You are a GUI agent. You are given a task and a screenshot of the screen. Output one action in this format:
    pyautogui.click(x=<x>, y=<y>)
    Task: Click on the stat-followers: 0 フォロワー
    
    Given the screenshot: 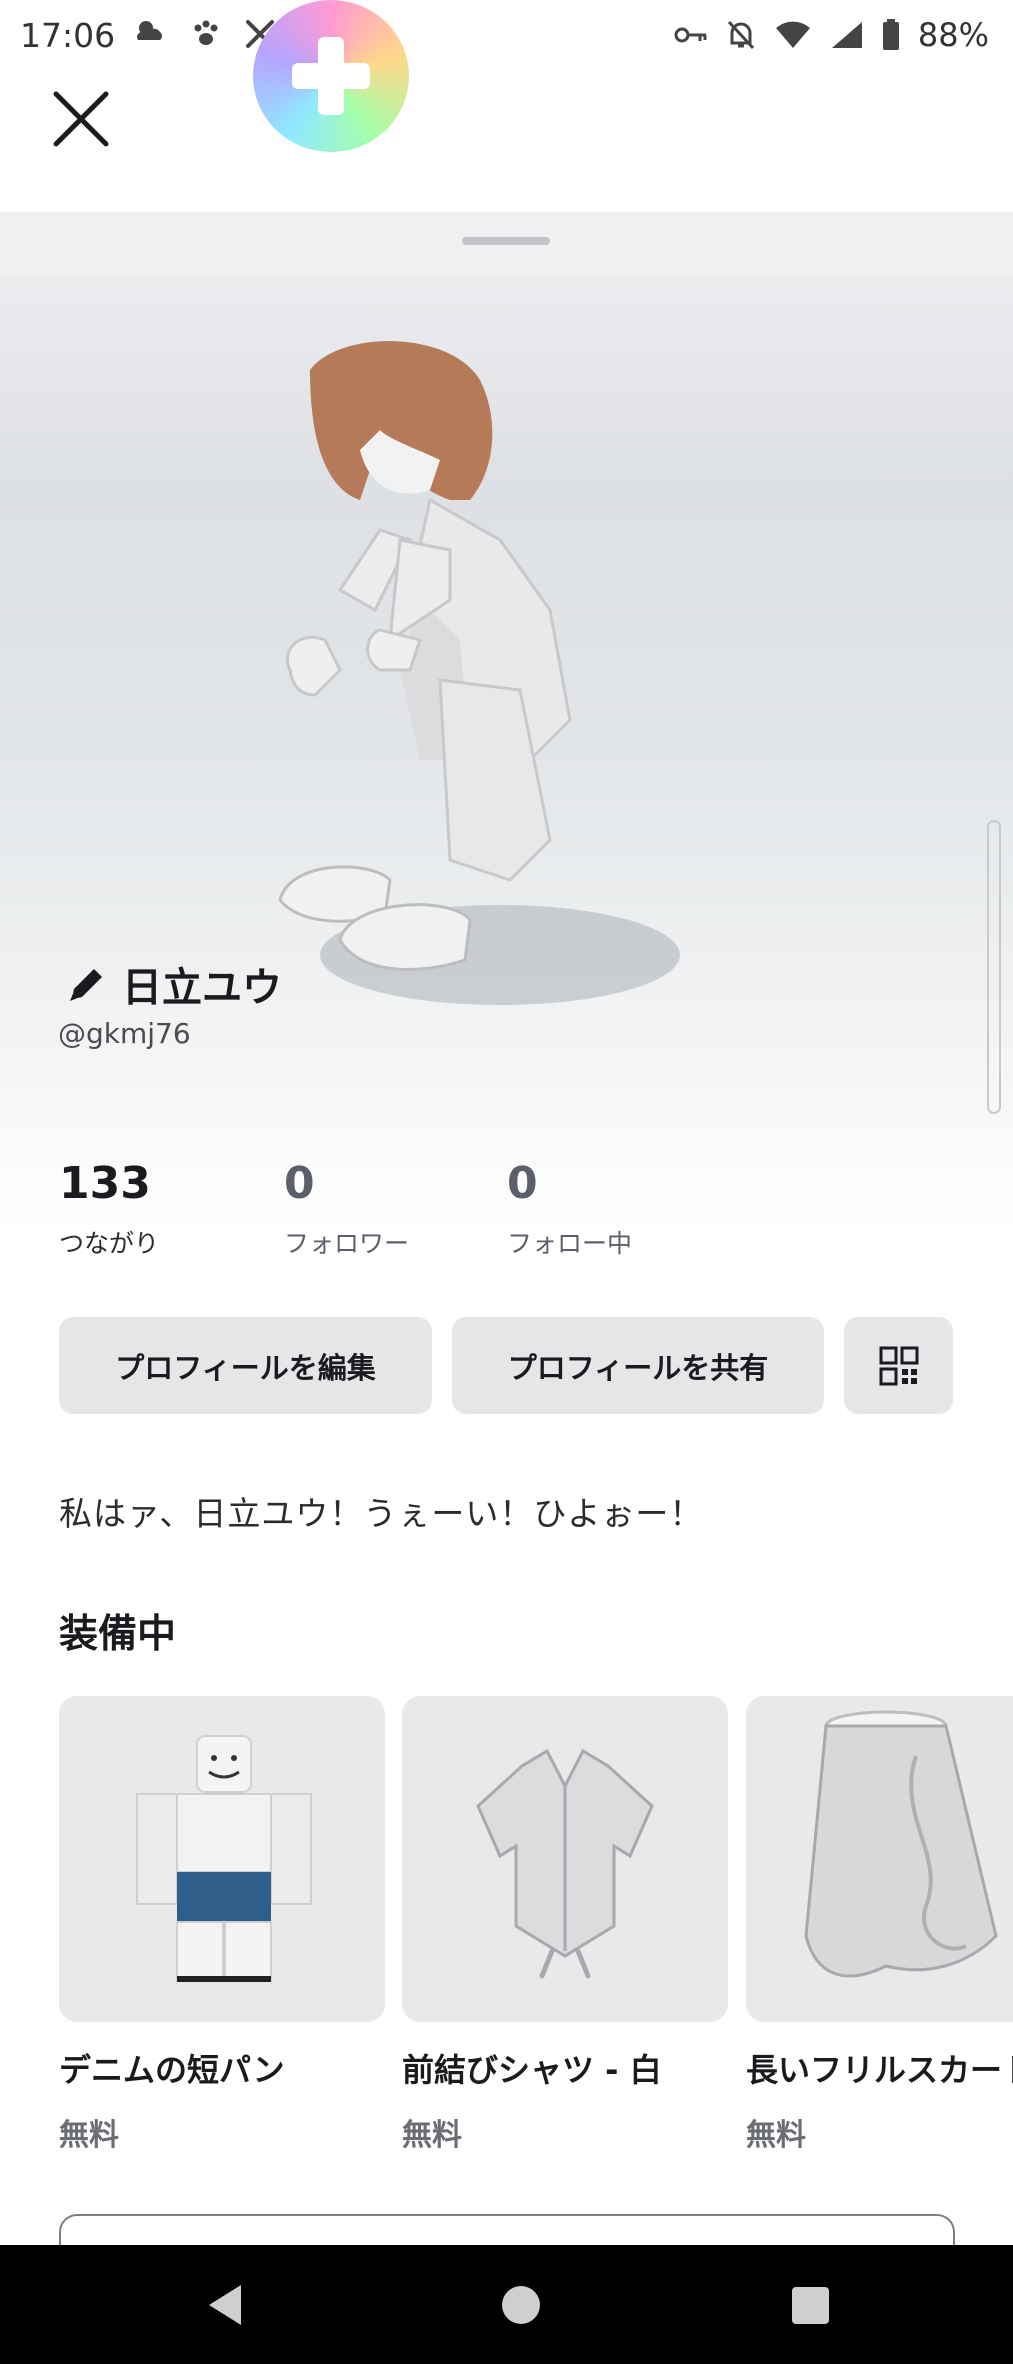 What is the action you would take?
    pyautogui.click(x=346, y=1211)
    